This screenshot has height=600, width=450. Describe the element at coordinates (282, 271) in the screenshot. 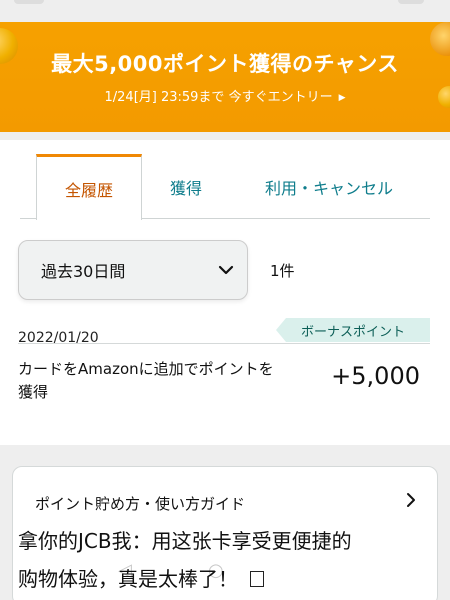

I see `result-count: 1件` at that location.